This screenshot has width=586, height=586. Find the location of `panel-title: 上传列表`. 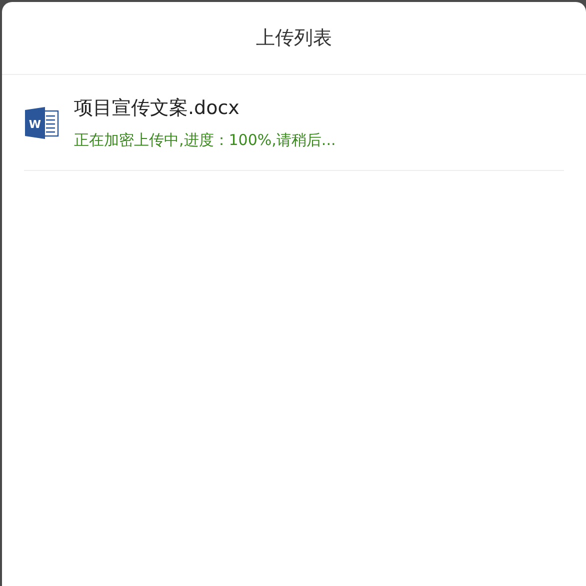

panel-title: 上传列表 is located at coordinates (294, 38).